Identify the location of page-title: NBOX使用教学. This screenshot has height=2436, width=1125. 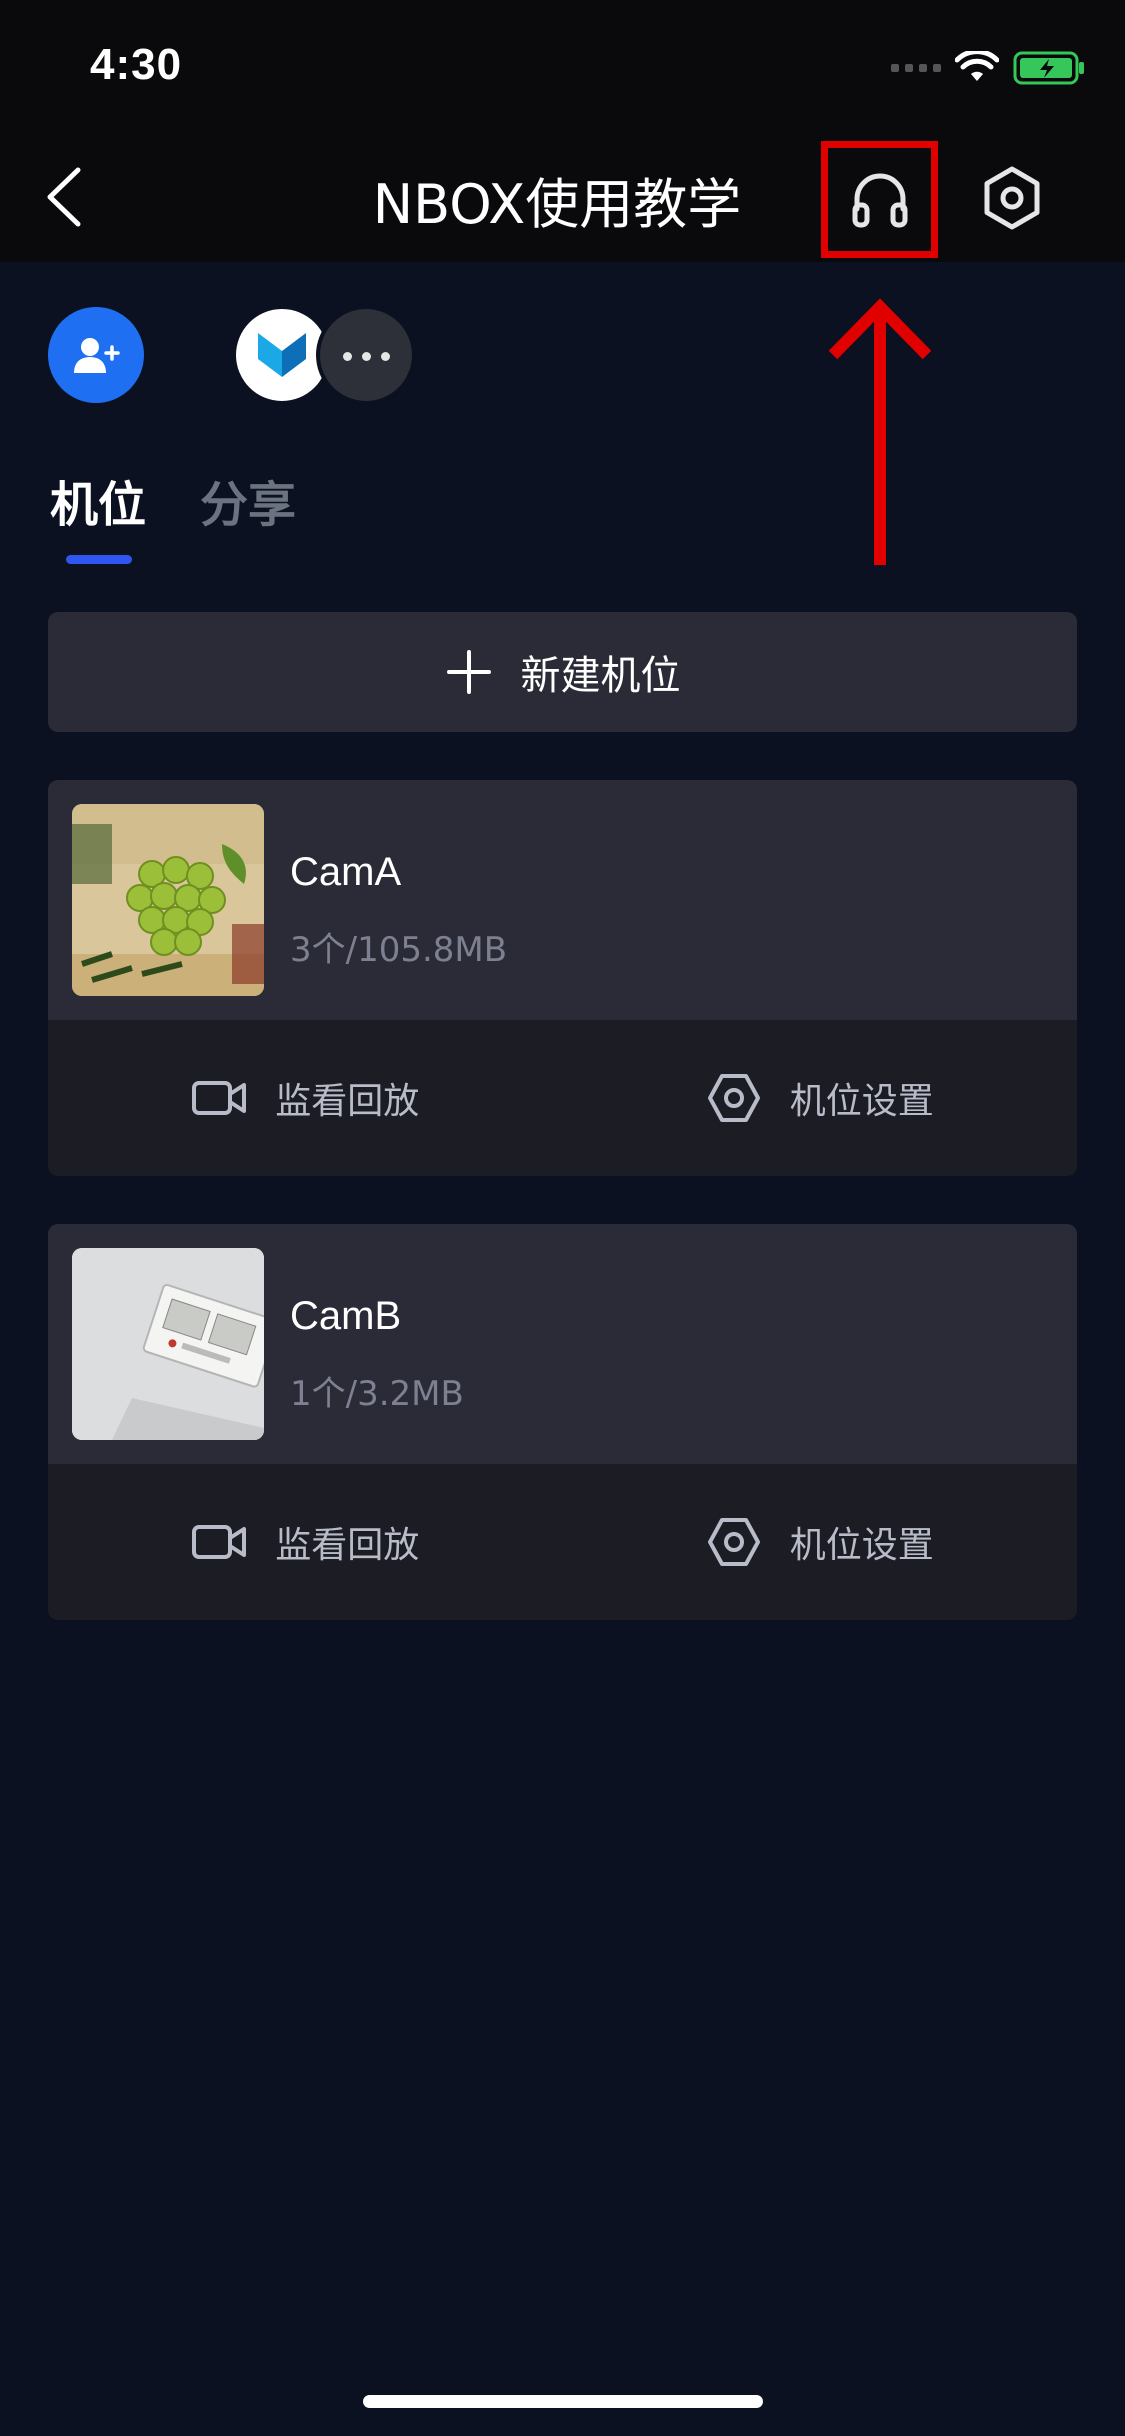
(562, 199).